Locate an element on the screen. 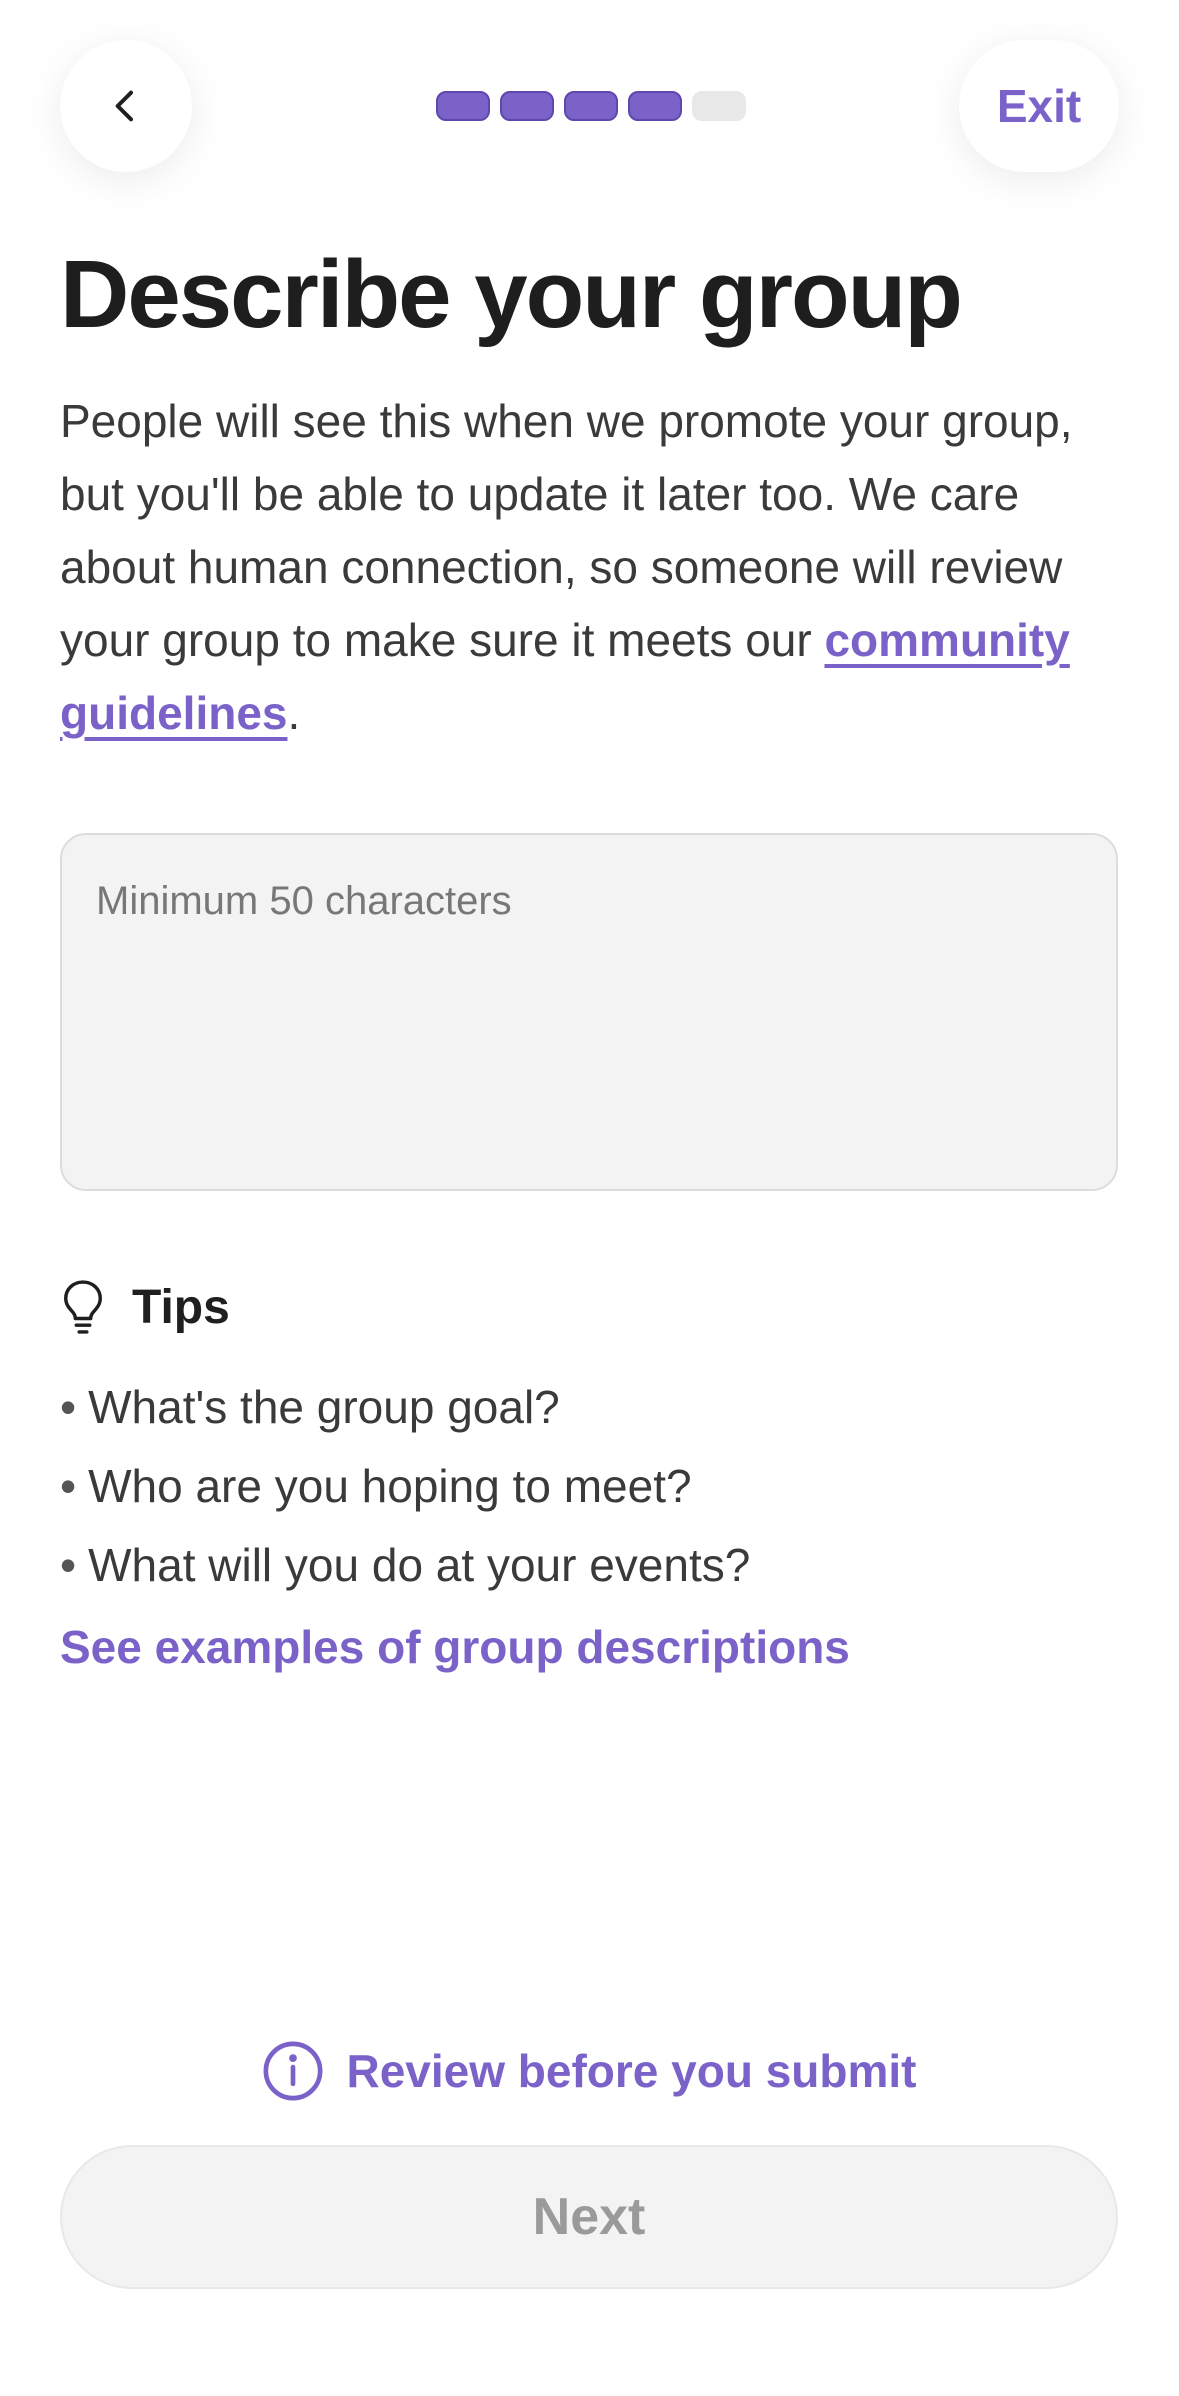 This screenshot has height=2396, width=1179. tip-item: What's the group goal? is located at coordinates (405, 1407).